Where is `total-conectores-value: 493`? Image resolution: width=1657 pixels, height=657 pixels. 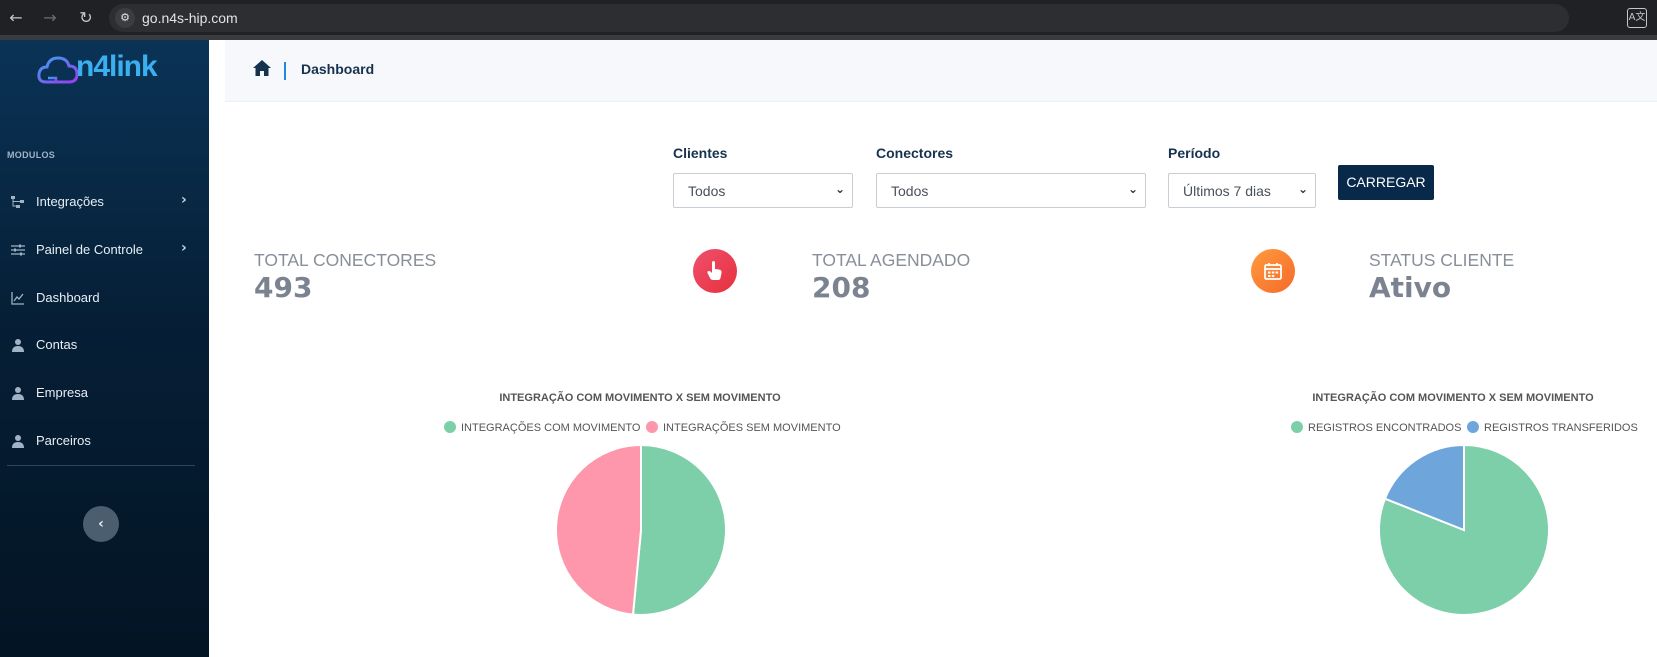 total-conectores-value: 493 is located at coordinates (283, 287).